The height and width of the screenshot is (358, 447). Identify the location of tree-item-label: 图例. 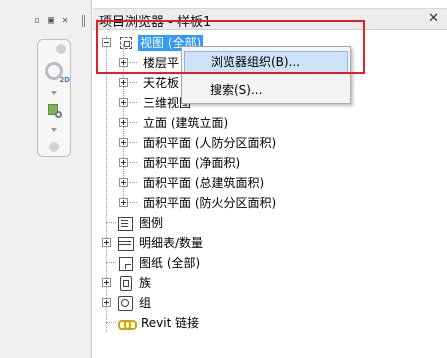
(151, 222).